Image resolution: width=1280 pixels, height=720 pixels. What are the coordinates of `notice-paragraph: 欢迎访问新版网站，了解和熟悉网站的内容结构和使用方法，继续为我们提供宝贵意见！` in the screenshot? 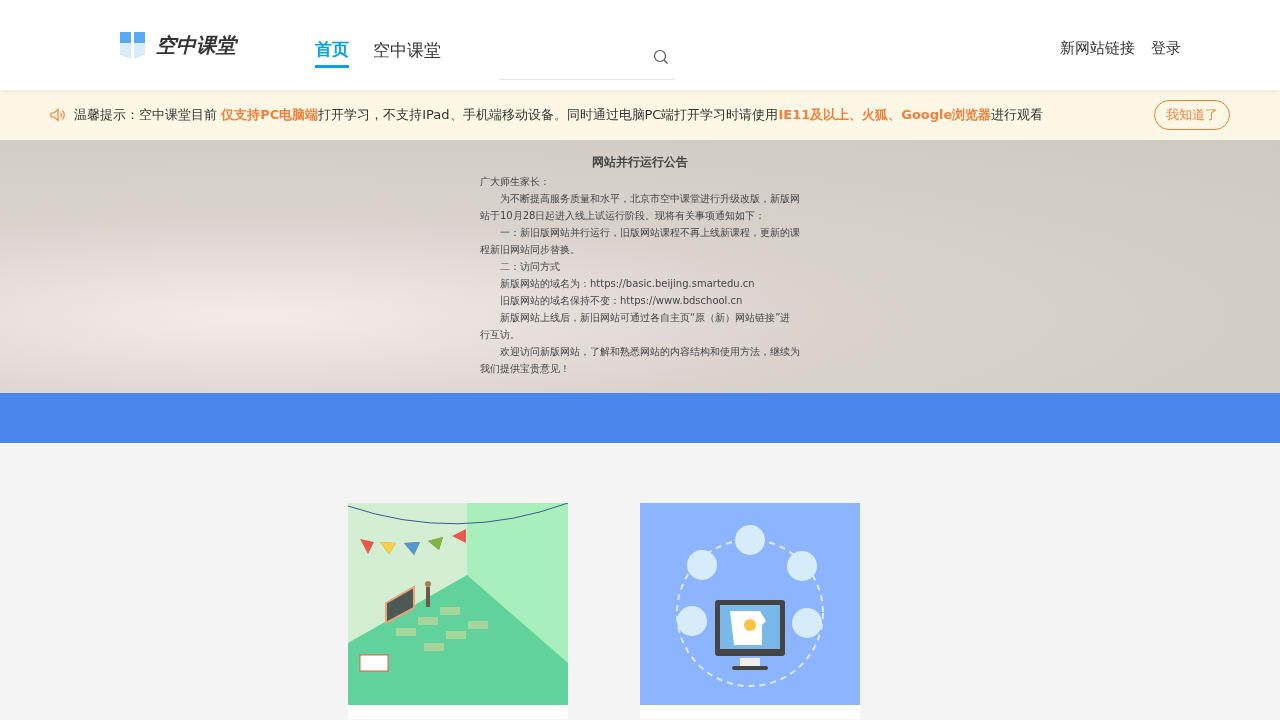 It's located at (640, 360).